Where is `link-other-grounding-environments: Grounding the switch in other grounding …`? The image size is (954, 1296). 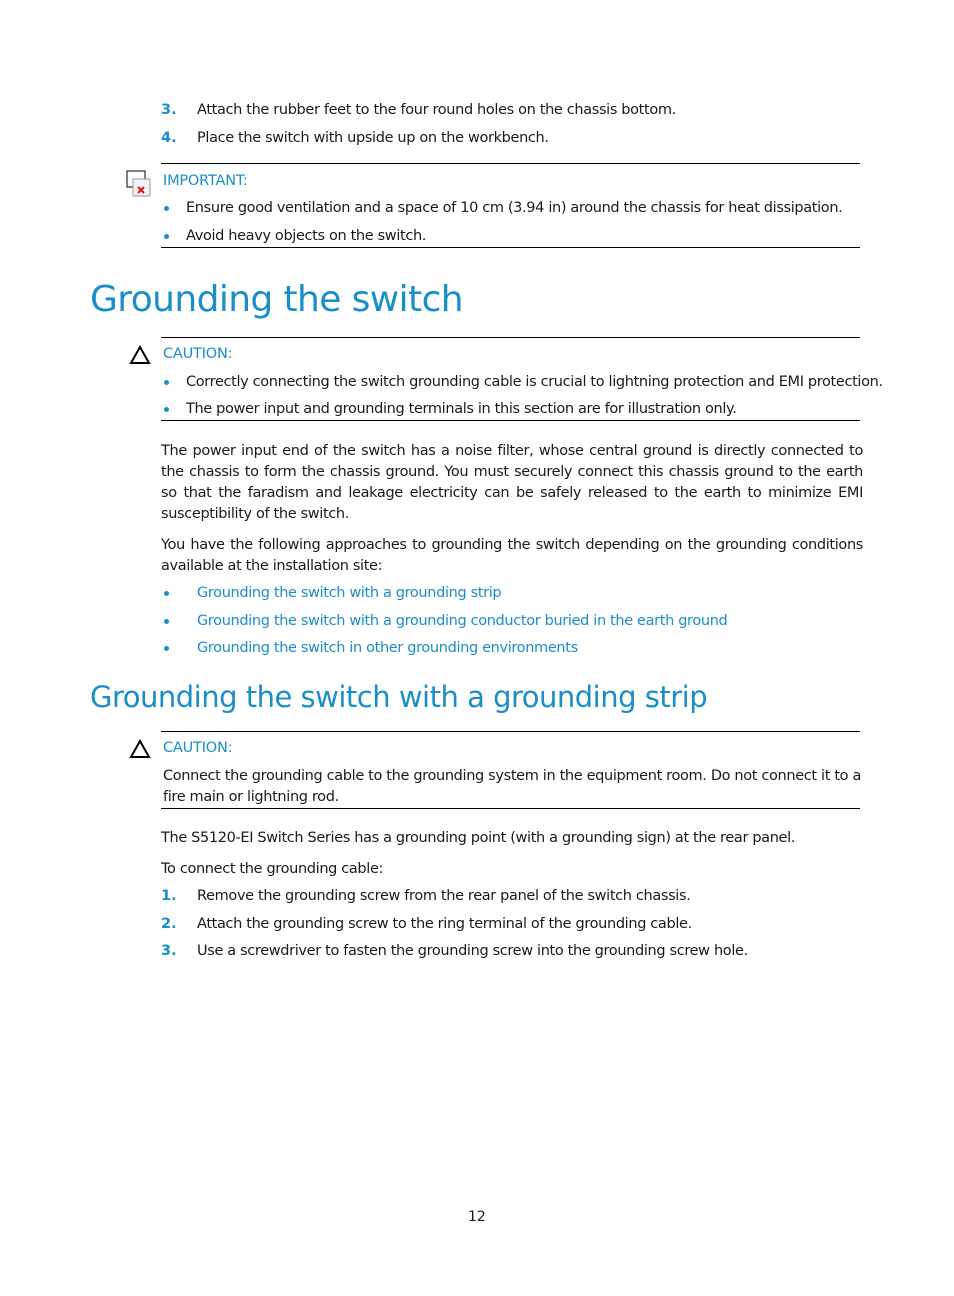 link-other-grounding-environments: Grounding the switch in other grounding … is located at coordinates (387, 648).